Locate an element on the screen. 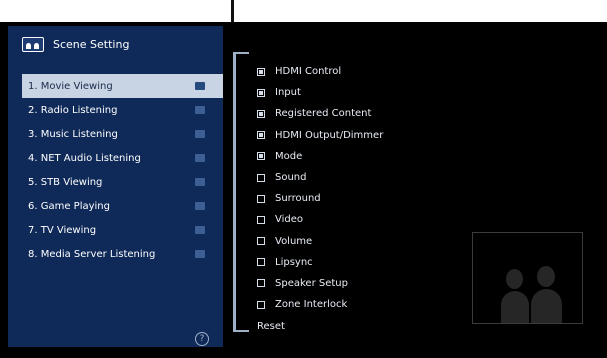 Image resolution: width=607 pixels, height=358 pixels. option-label: Input is located at coordinates (288, 93).